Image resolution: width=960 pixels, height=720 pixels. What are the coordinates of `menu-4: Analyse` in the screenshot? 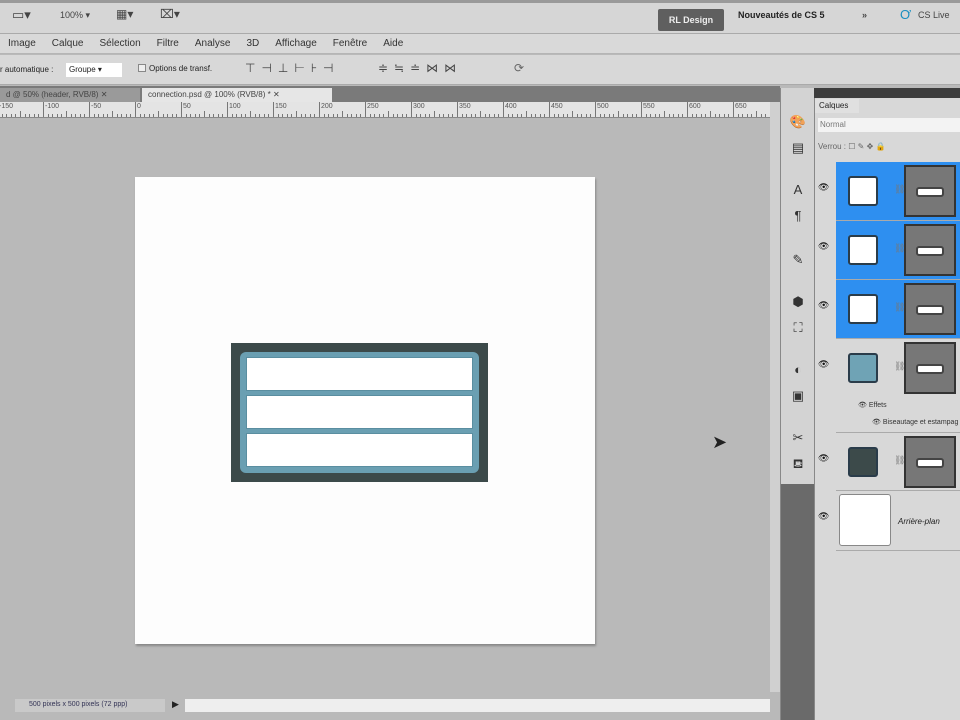 It's located at (213, 43).